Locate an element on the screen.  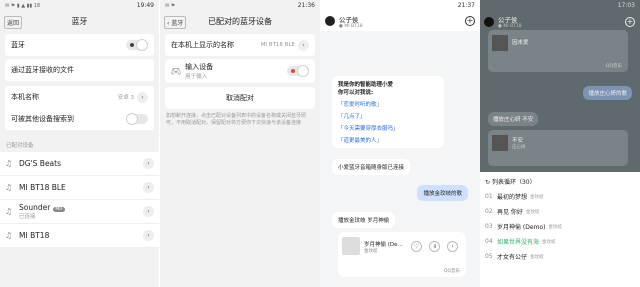
user-message: 播放庄心妍的歌 is located at coordinates (607, 93).